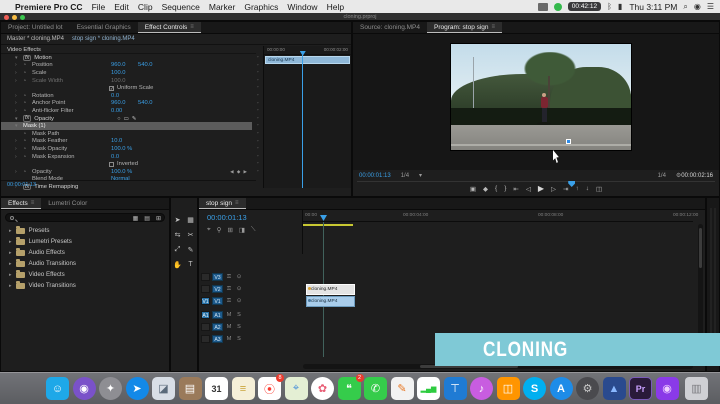 This screenshot has height=404, width=720. What do you see at coordinates (128, 88) in the screenshot?
I see `checkbox-uniform-scale: ✓ Uniform Scale` at bounding box center [128, 88].